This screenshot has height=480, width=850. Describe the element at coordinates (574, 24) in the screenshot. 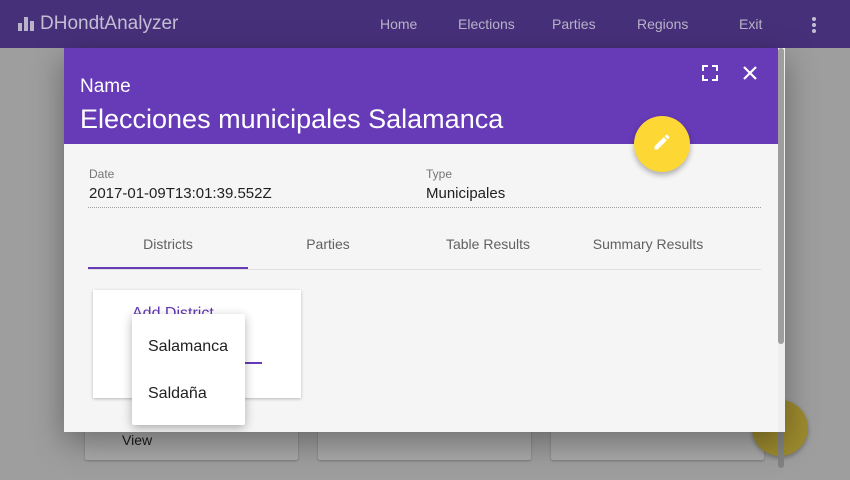

I see `nav-parties: Parties` at that location.